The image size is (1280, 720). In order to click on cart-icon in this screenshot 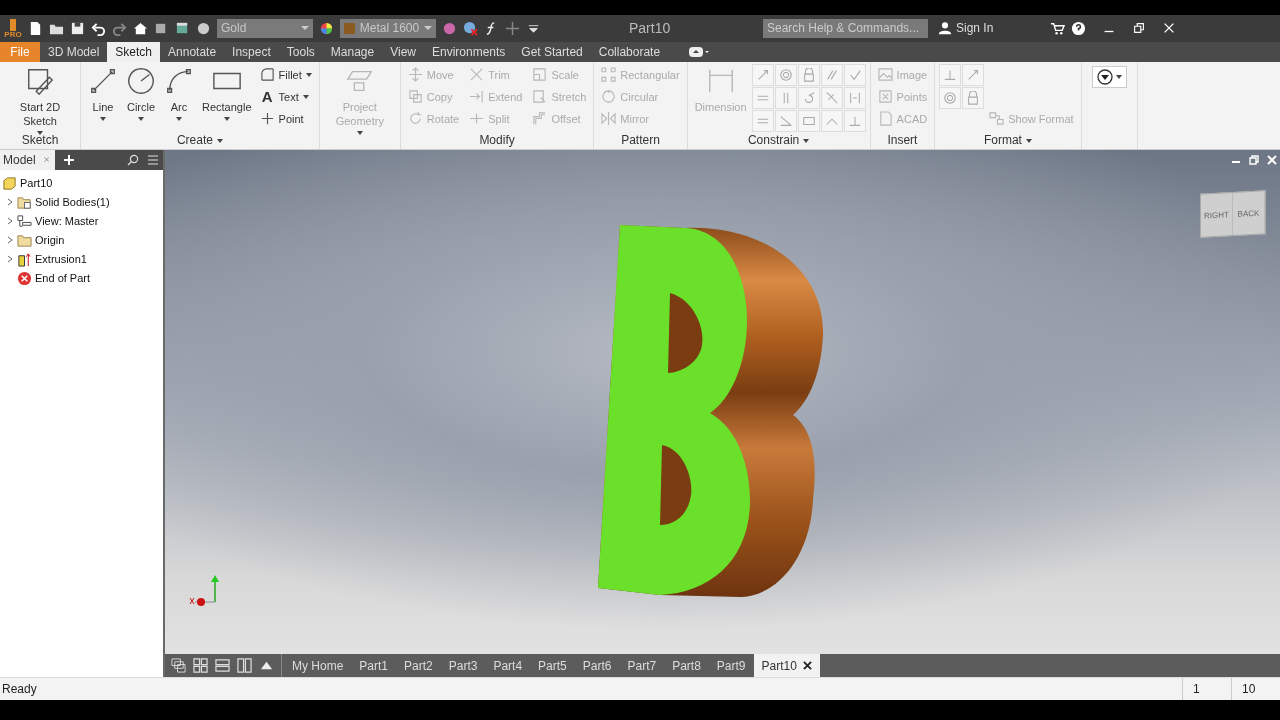, I will do `click(1057, 28)`.